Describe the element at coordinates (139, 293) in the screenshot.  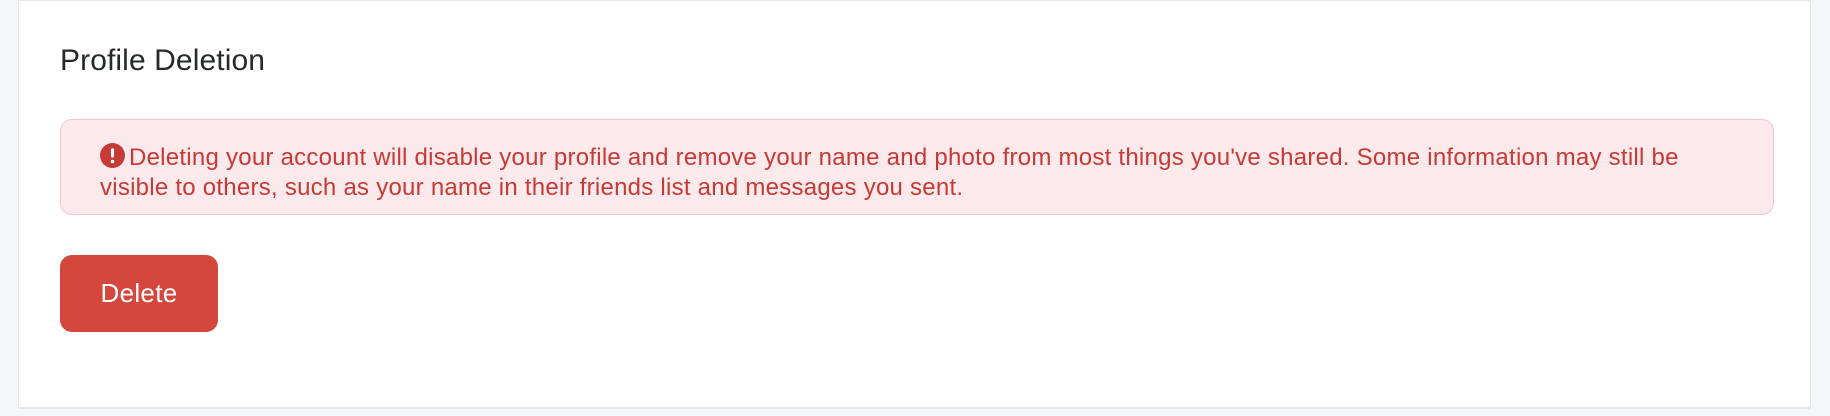
I see `delete-button: Delete` at that location.